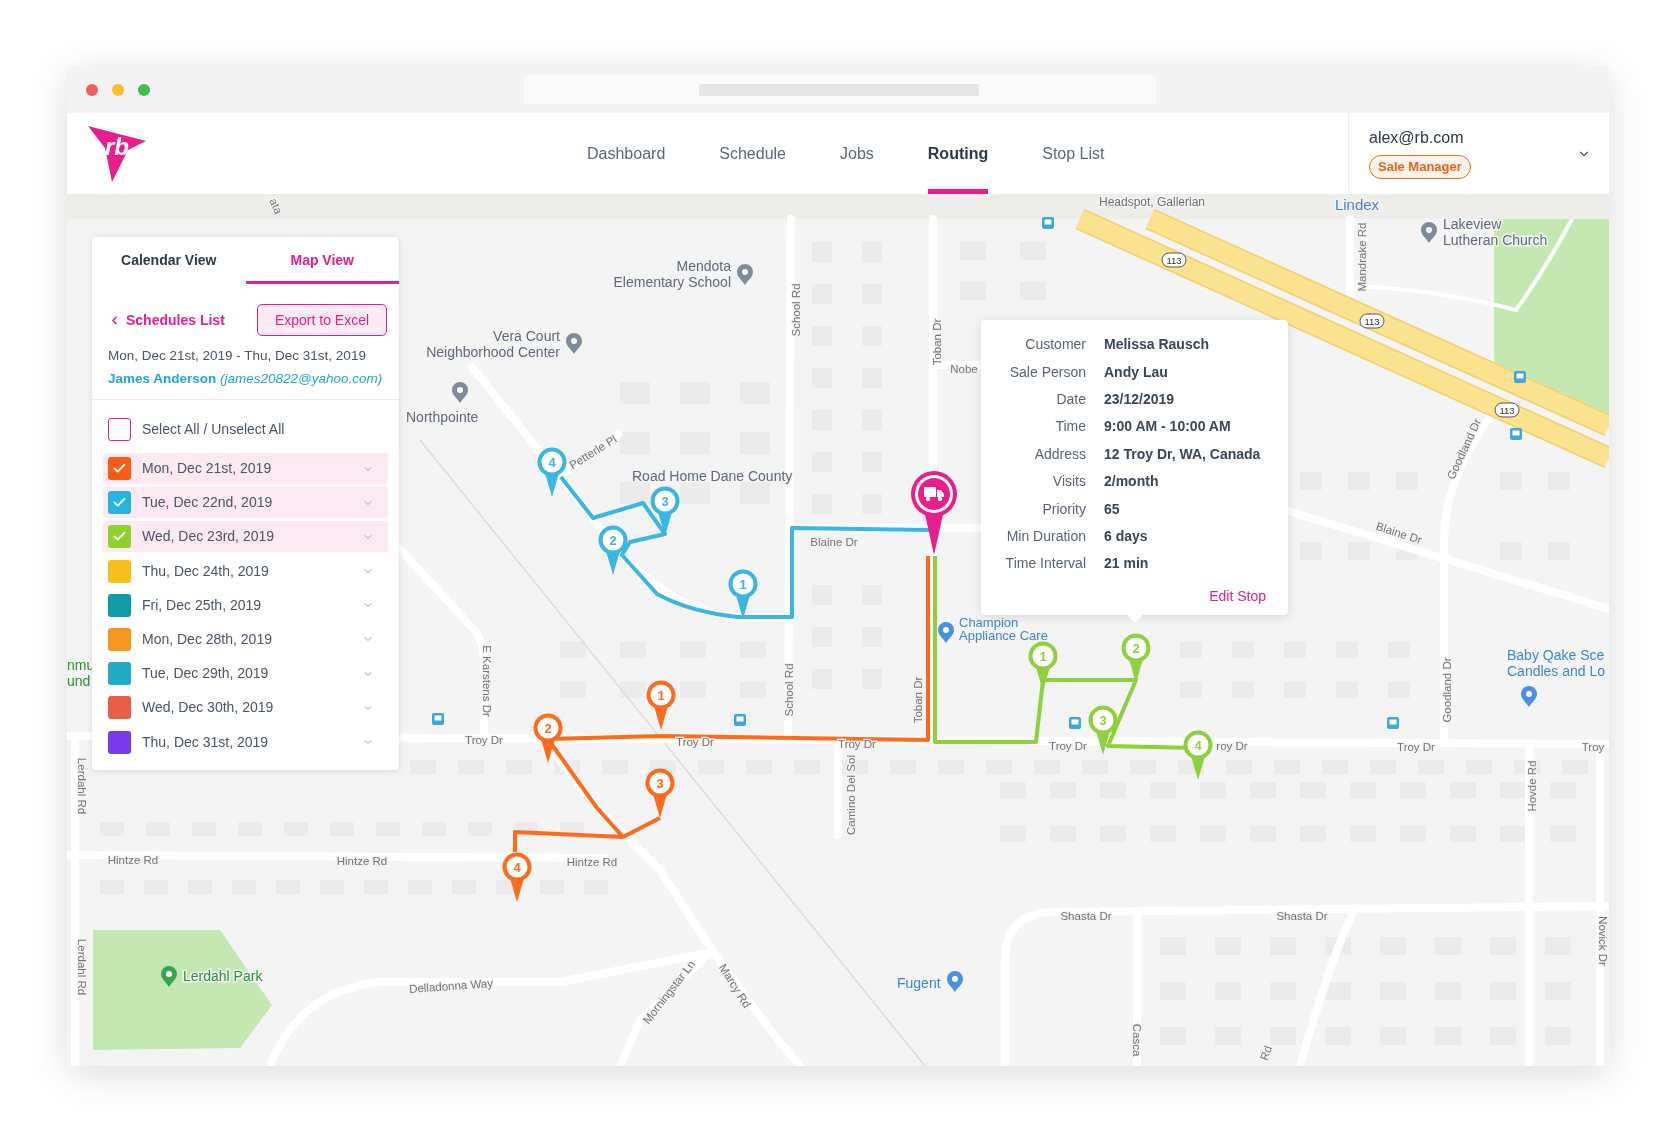  I want to click on field-value: 6 days, so click(1126, 536).